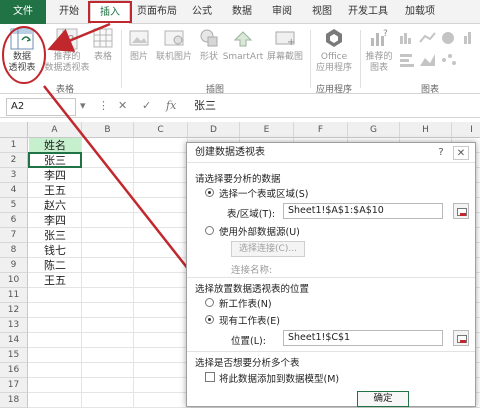 This screenshot has height=408, width=480. What do you see at coordinates (238, 179) in the screenshot?
I see `choose-data-heading: 请选择要分析的数据` at bounding box center [238, 179].